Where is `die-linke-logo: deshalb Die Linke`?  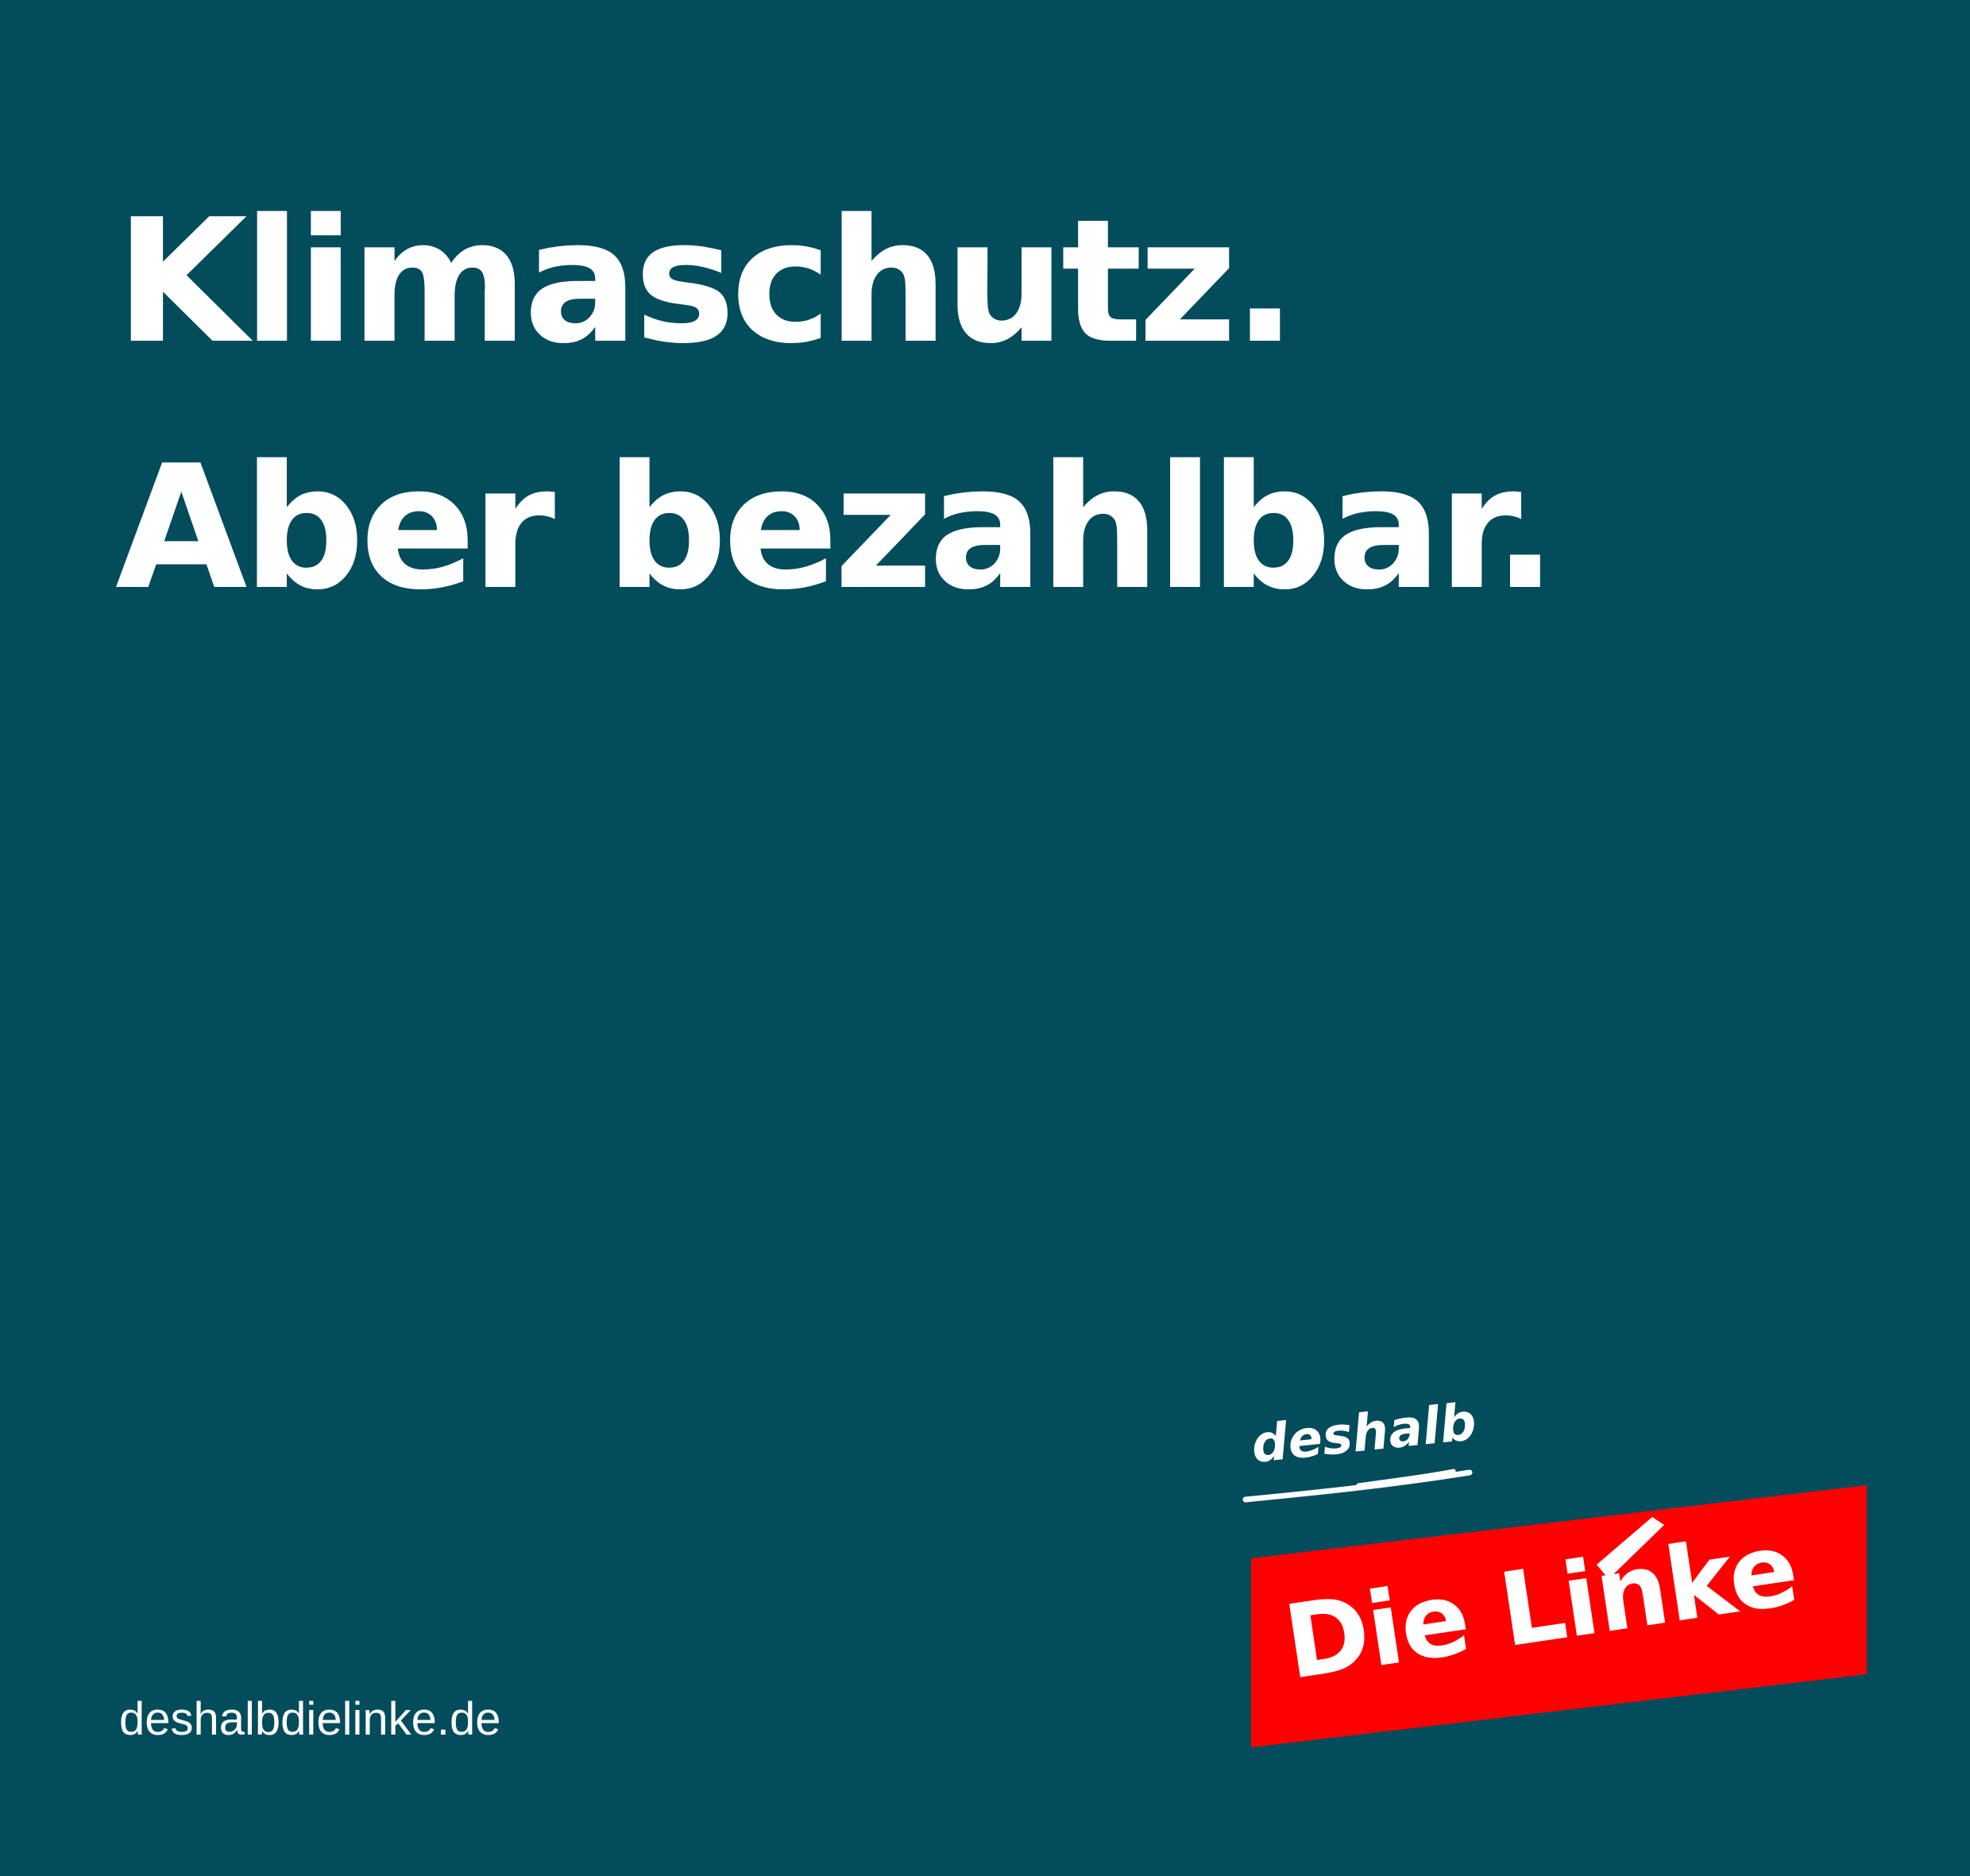
die-linke-logo: deshalb Die Linke is located at coordinates (1553, 1570).